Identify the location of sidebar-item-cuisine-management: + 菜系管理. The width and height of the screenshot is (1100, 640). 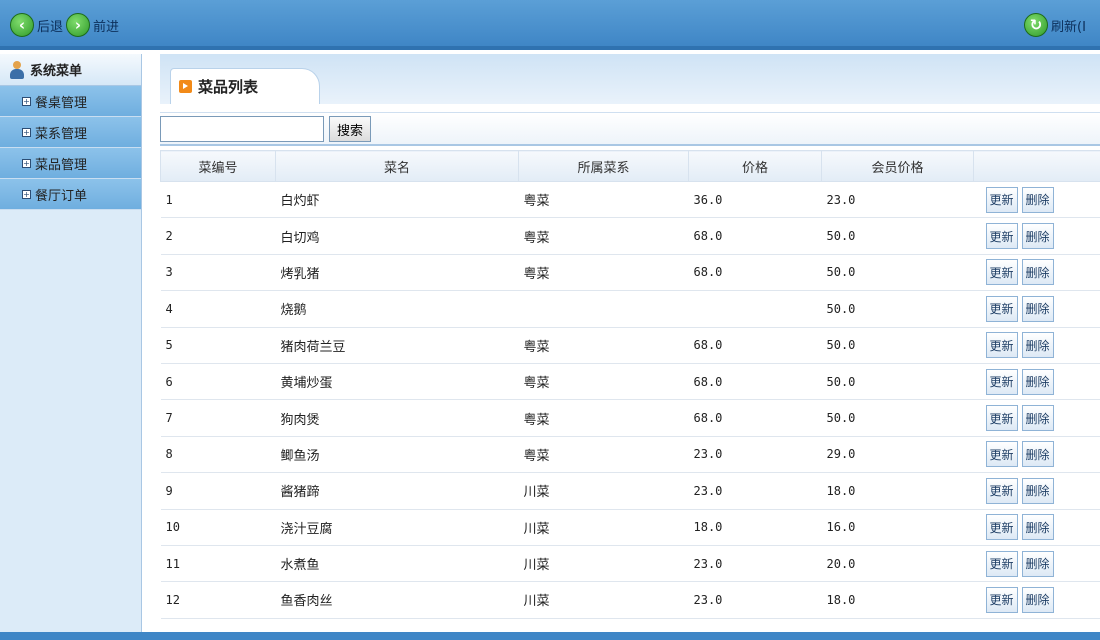
(70, 132).